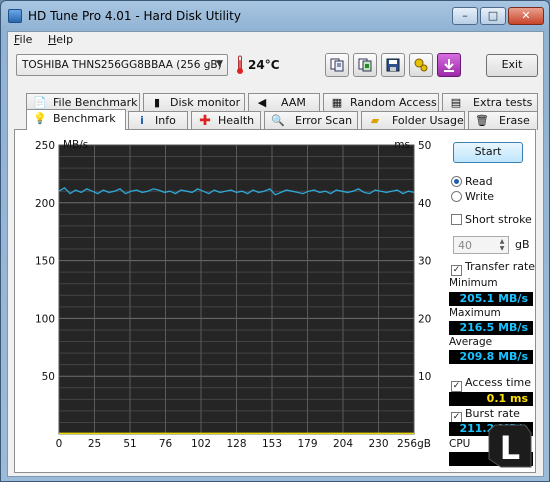 This screenshot has height=482, width=550. I want to click on read-radio: Read, so click(472, 181).